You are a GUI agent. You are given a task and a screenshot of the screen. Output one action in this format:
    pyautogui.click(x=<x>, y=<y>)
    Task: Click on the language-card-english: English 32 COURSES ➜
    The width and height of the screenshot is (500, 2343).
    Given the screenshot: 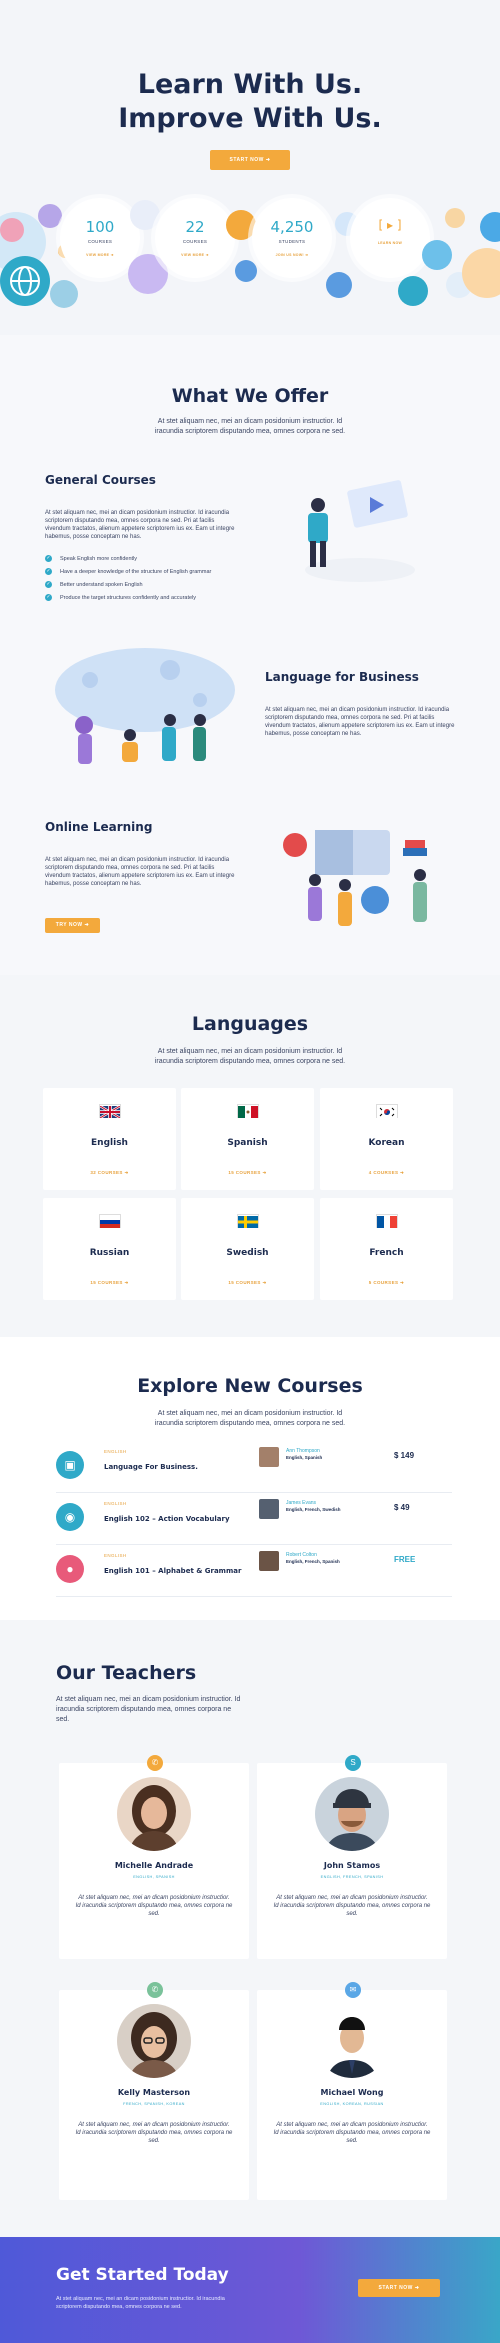 What is the action you would take?
    pyautogui.click(x=109, y=1139)
    